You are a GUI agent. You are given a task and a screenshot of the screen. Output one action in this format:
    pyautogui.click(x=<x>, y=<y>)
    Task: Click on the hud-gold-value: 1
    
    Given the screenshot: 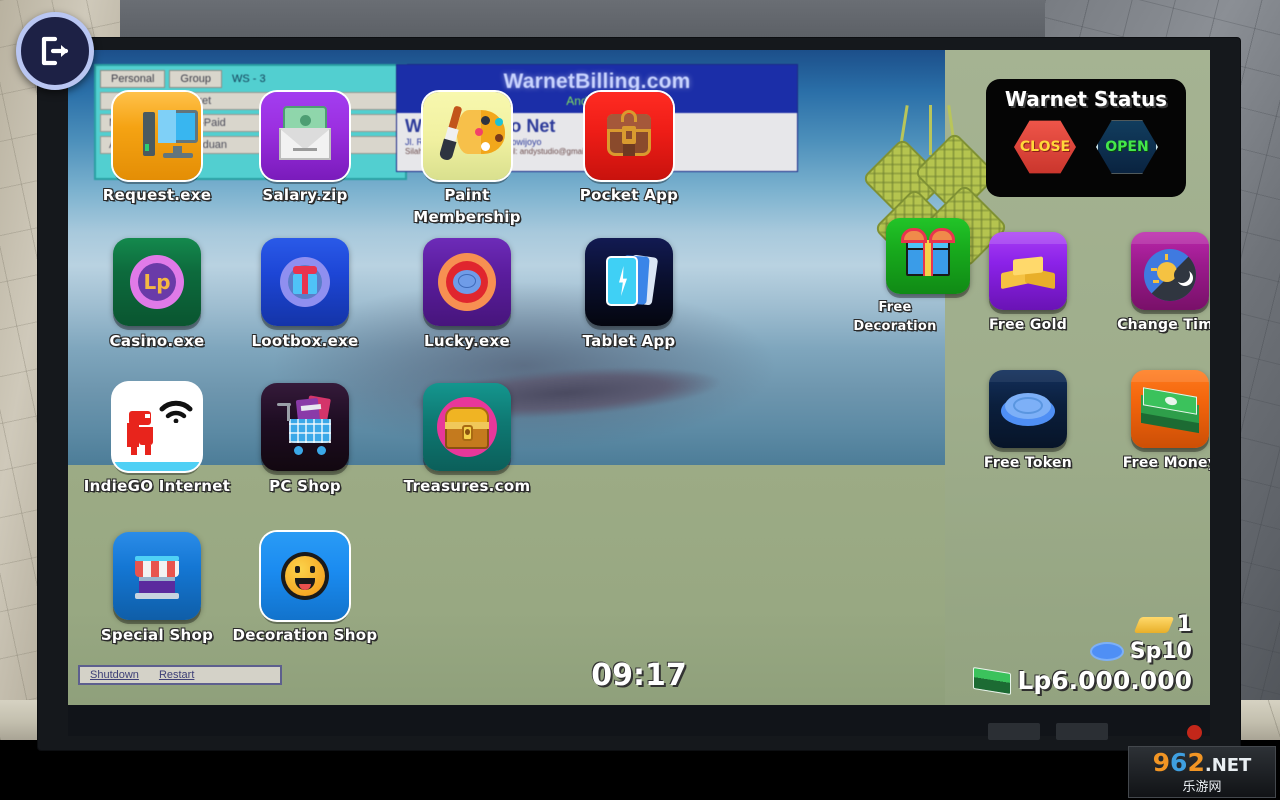 What is the action you would take?
    pyautogui.click(x=1184, y=624)
    